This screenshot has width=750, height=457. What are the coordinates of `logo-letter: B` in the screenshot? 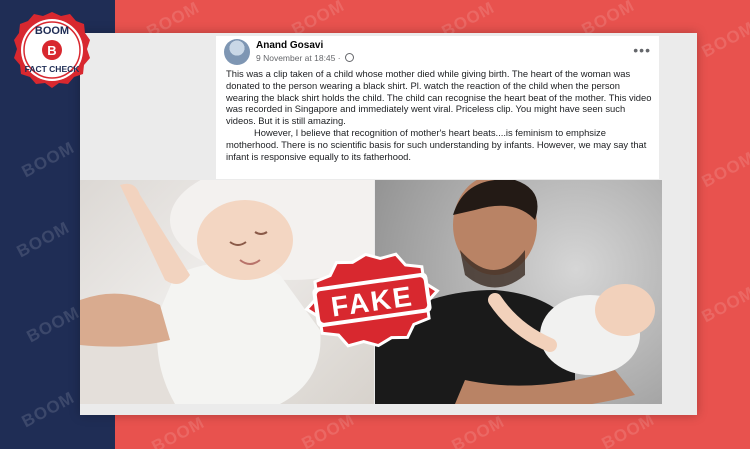 It's located at (51, 50).